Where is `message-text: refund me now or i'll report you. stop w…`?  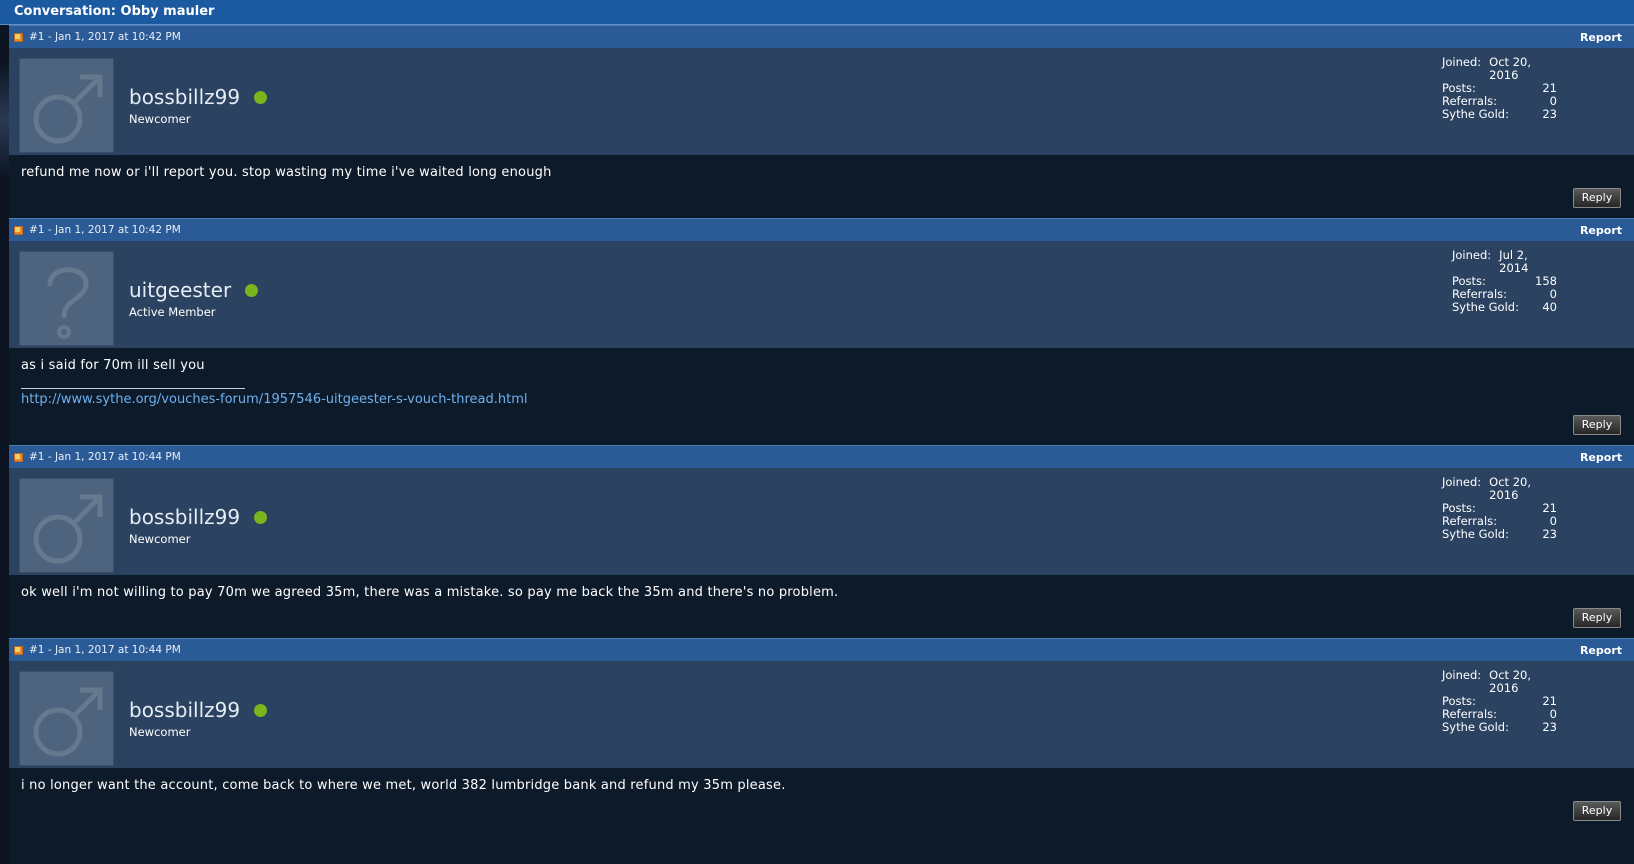
message-text: refund me now or i'll report you. stop w… is located at coordinates (286, 172).